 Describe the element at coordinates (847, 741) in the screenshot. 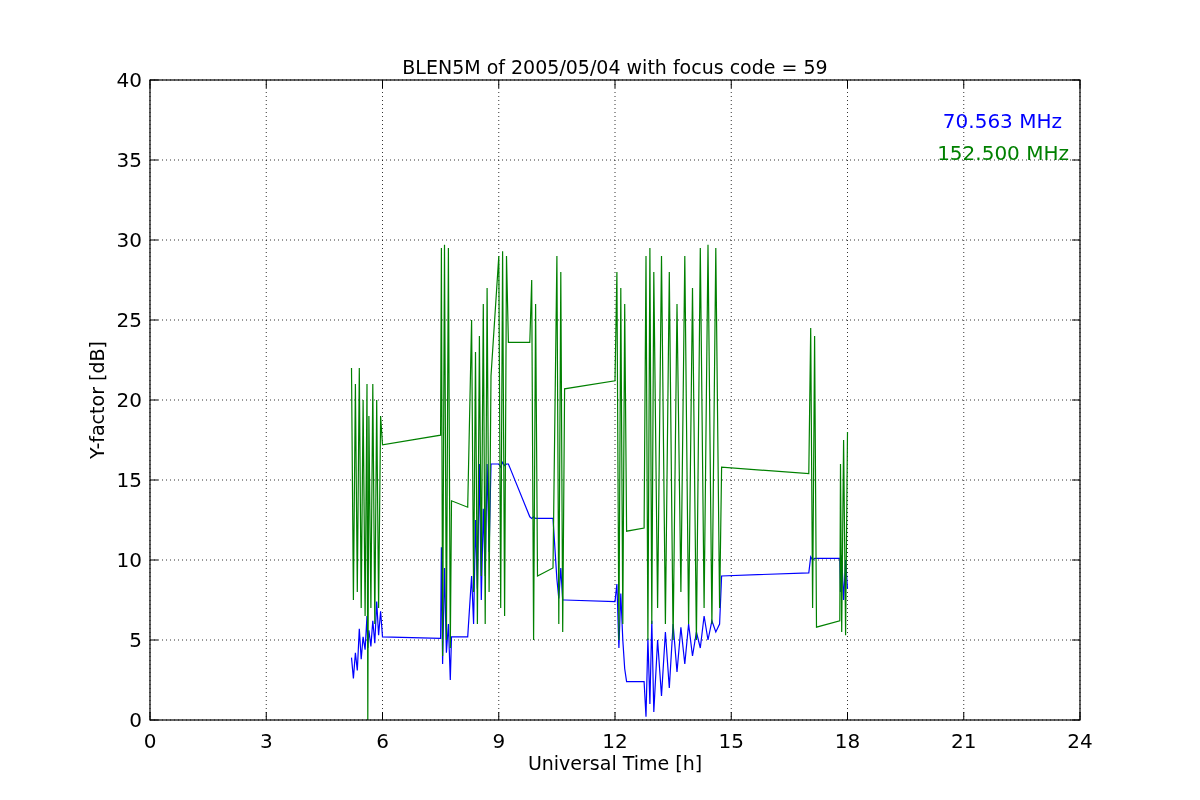

I see `x-tick-label: 18` at that location.